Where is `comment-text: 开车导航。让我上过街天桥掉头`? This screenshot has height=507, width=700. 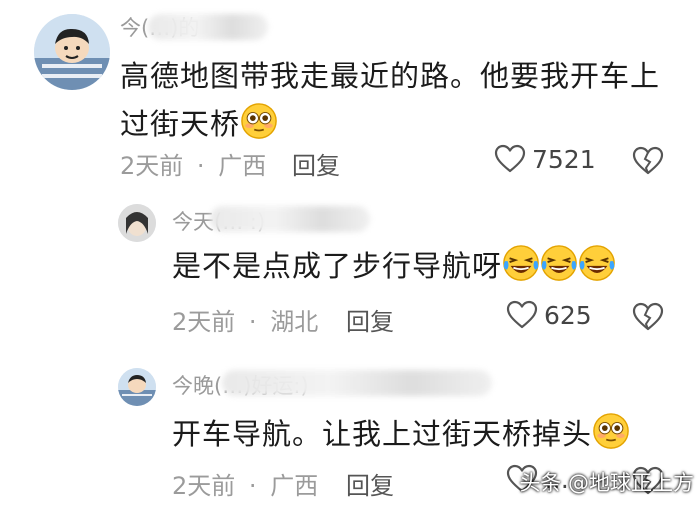 comment-text: 开车导航。让我上过街天桥掉头 is located at coordinates (401, 434).